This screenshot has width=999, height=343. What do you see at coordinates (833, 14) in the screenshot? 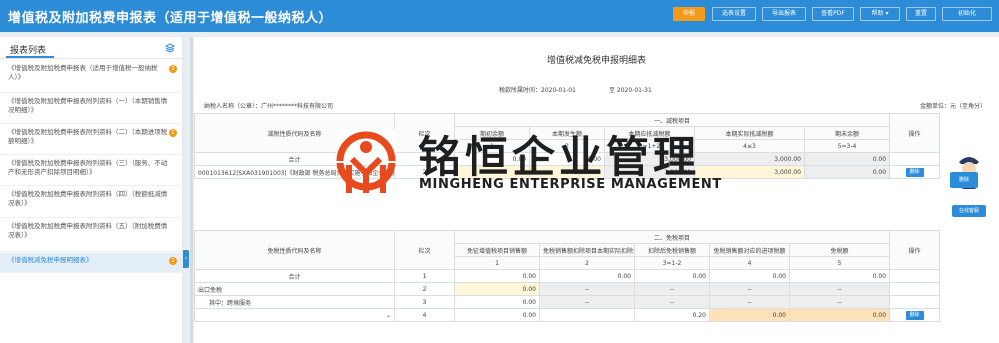
I see `view-pdf-button: 查看PDF` at bounding box center [833, 14].